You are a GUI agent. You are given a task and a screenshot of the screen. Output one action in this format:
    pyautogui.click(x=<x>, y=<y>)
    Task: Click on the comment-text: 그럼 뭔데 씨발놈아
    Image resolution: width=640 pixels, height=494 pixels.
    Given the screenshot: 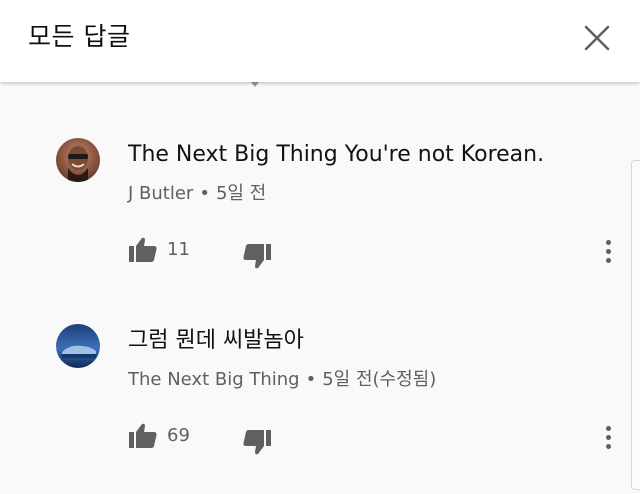 What is the action you would take?
    pyautogui.click(x=216, y=340)
    